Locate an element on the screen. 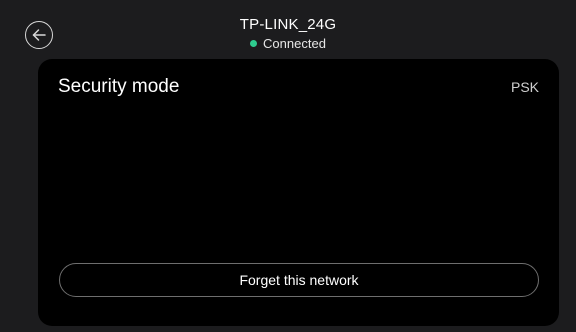 This screenshot has width=576, height=332. forget-network-button: Forget this network is located at coordinates (299, 280).